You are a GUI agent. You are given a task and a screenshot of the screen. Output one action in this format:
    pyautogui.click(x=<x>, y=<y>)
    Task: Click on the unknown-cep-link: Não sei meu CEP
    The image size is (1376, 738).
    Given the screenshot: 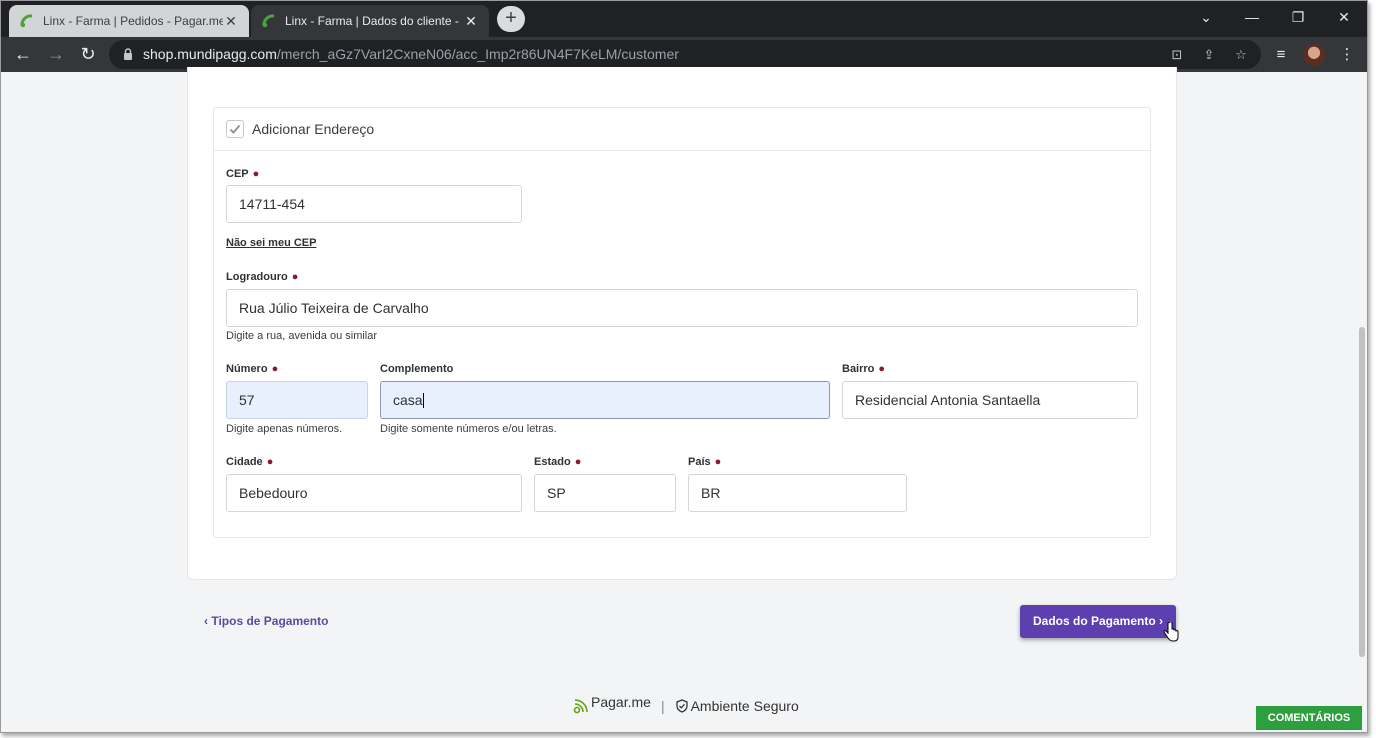 What is the action you would take?
    pyautogui.click(x=271, y=243)
    